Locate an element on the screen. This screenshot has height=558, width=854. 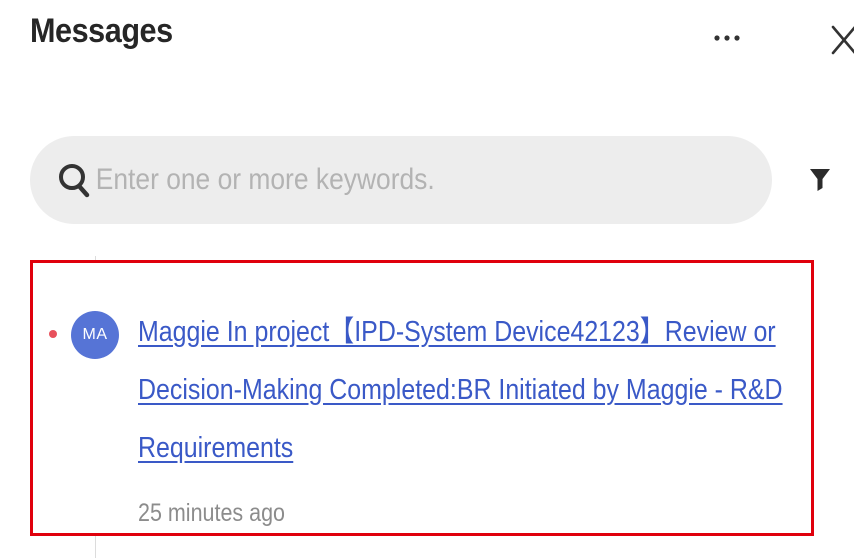
close-icon is located at coordinates (842, 40).